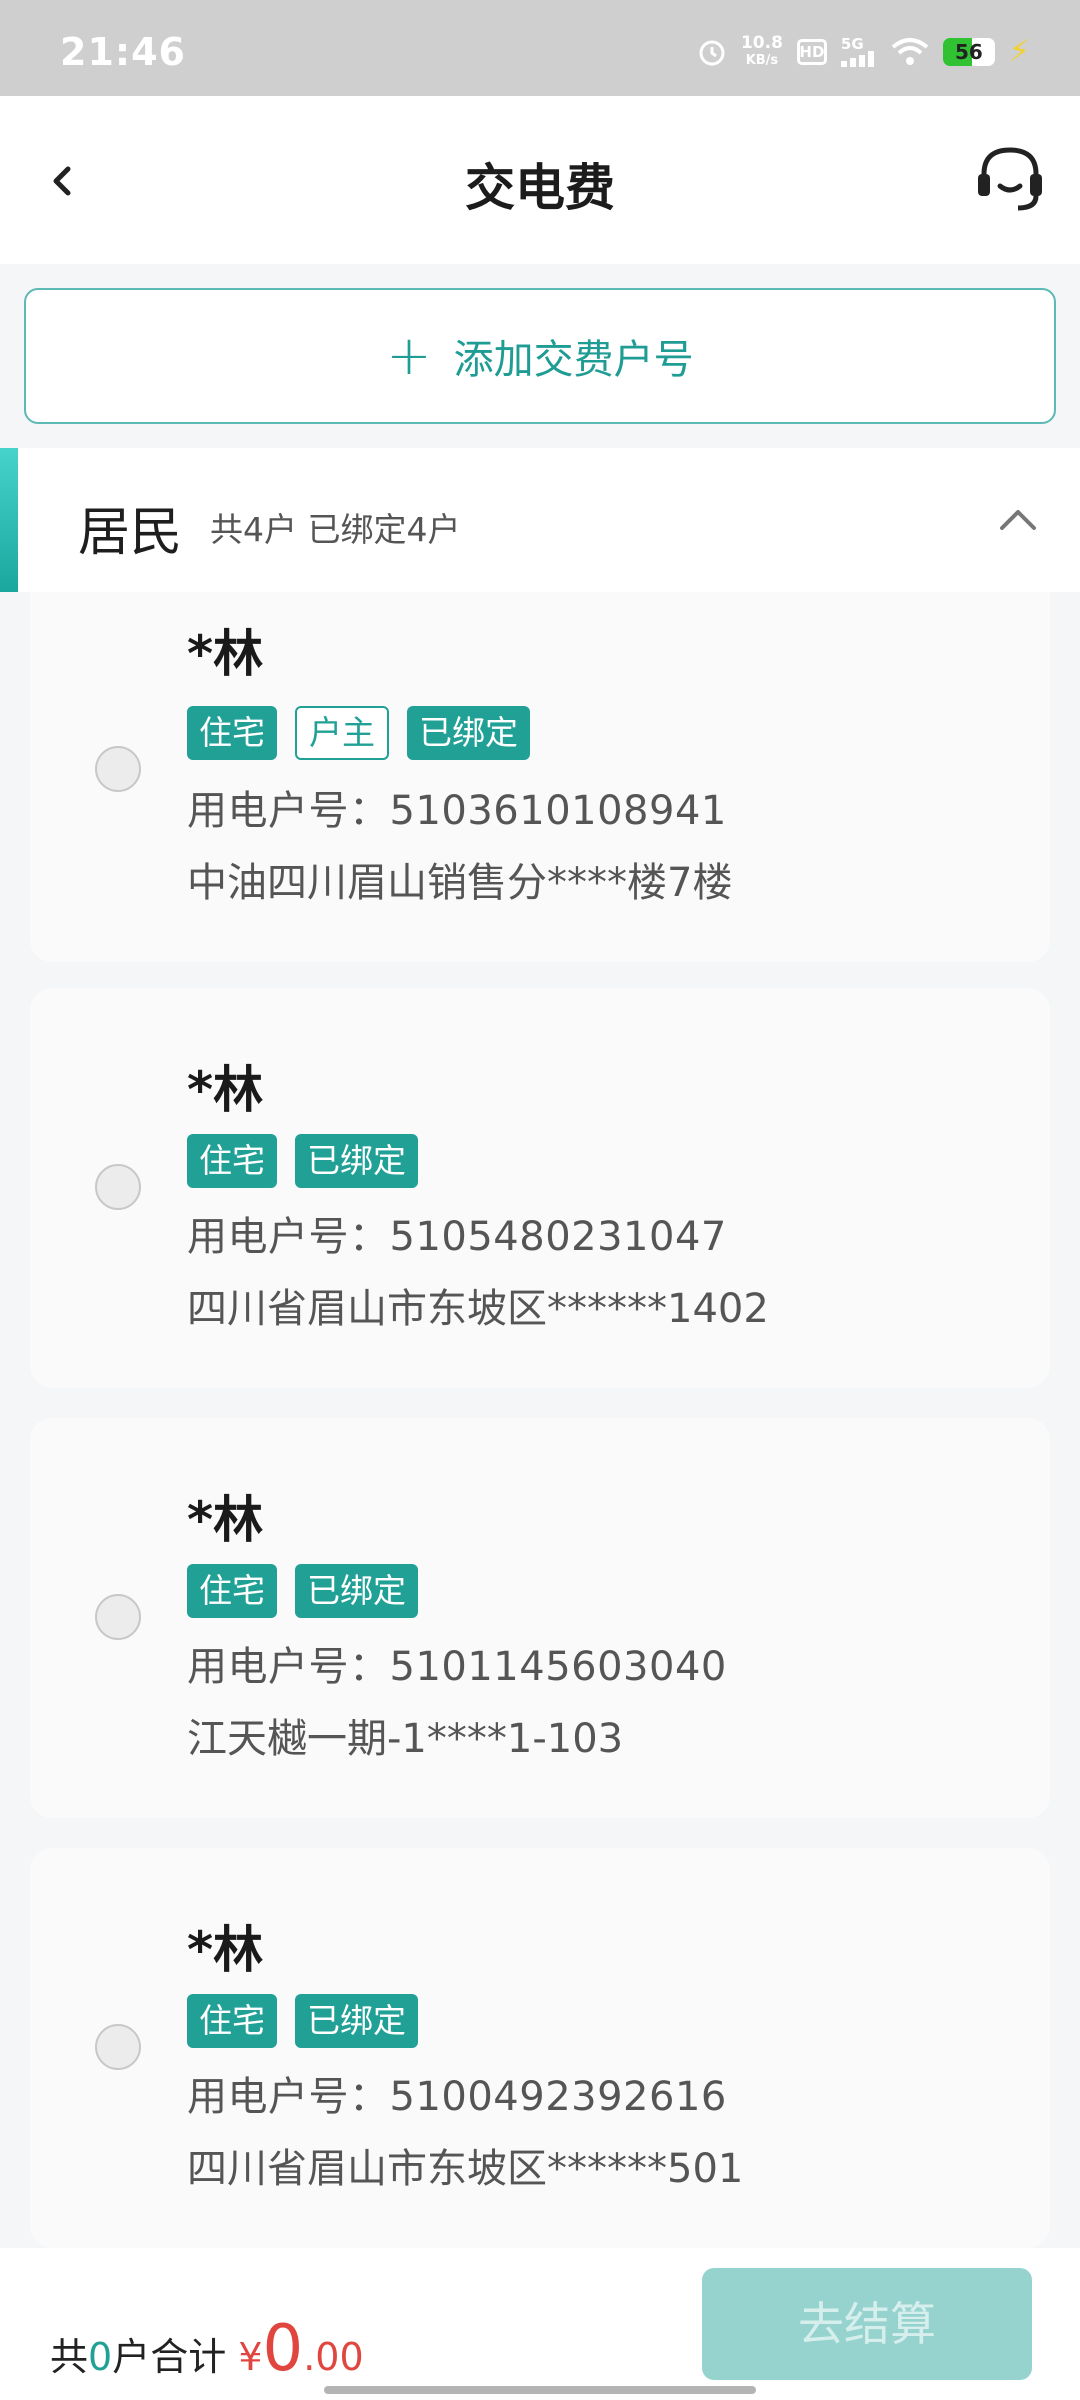 The height and width of the screenshot is (2400, 1080). I want to click on status-time: 21:46, so click(123, 52).